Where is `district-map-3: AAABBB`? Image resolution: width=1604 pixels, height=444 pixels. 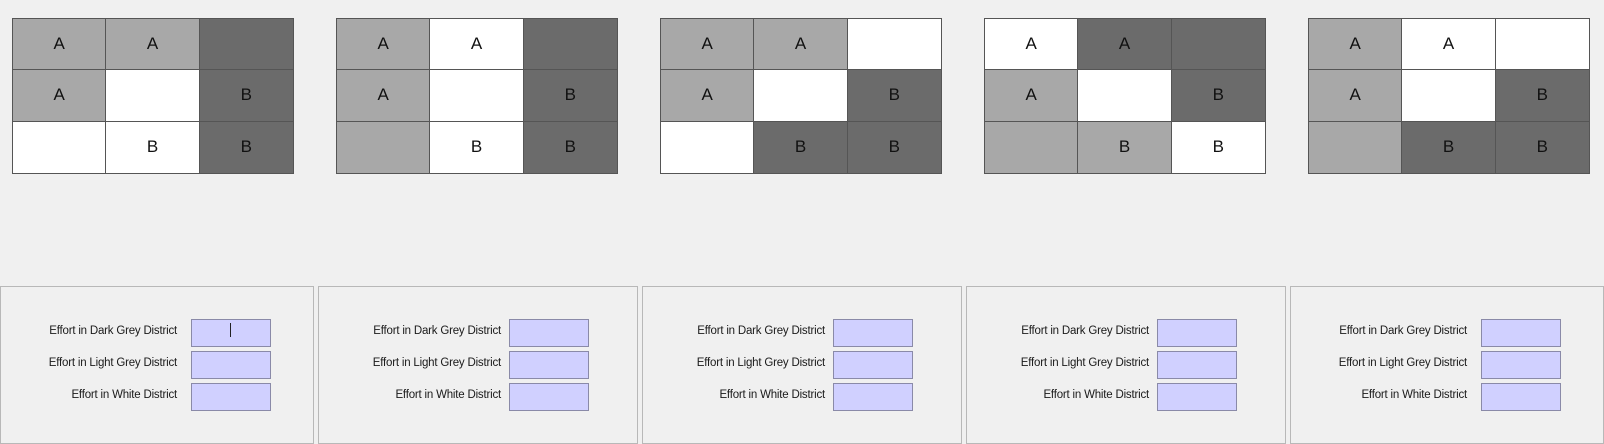 district-map-3: AAABBB is located at coordinates (801, 96).